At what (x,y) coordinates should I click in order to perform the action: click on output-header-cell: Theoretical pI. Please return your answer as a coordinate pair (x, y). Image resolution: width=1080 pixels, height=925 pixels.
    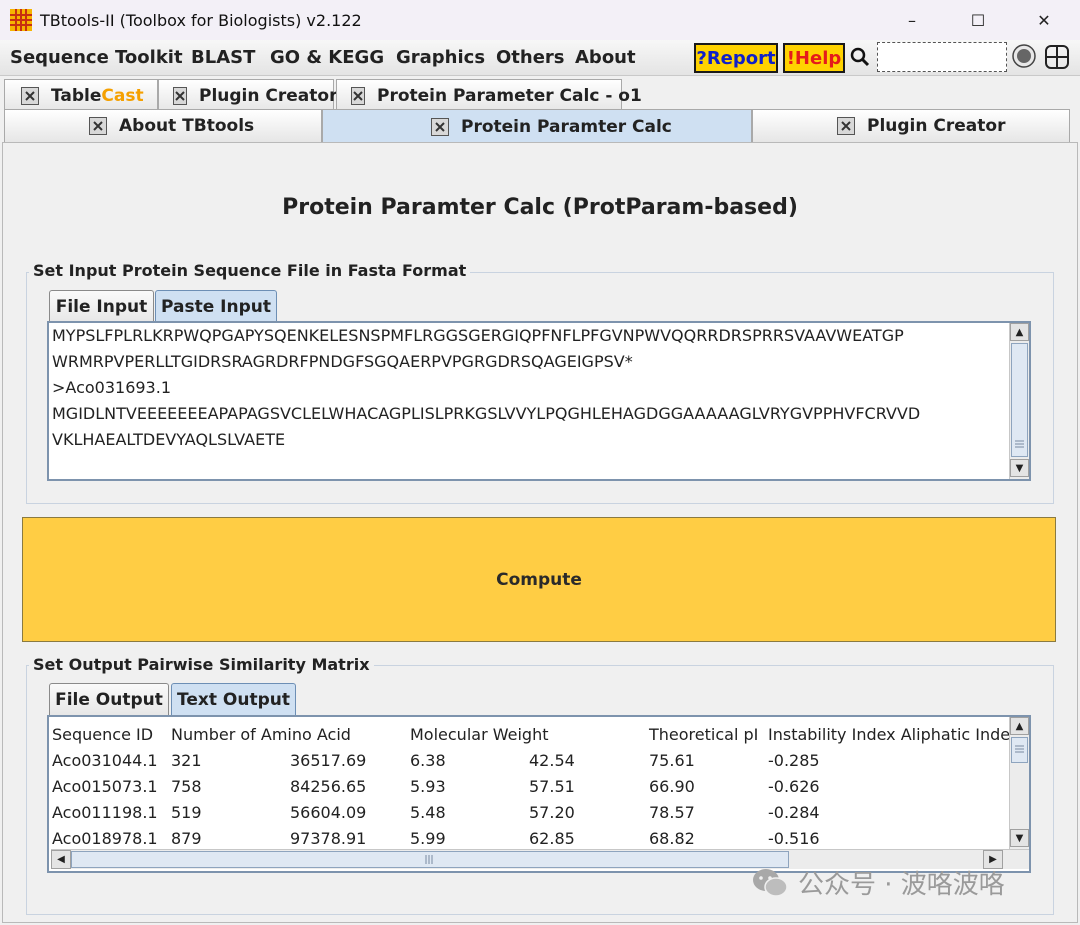
    Looking at the image, I should click on (704, 734).